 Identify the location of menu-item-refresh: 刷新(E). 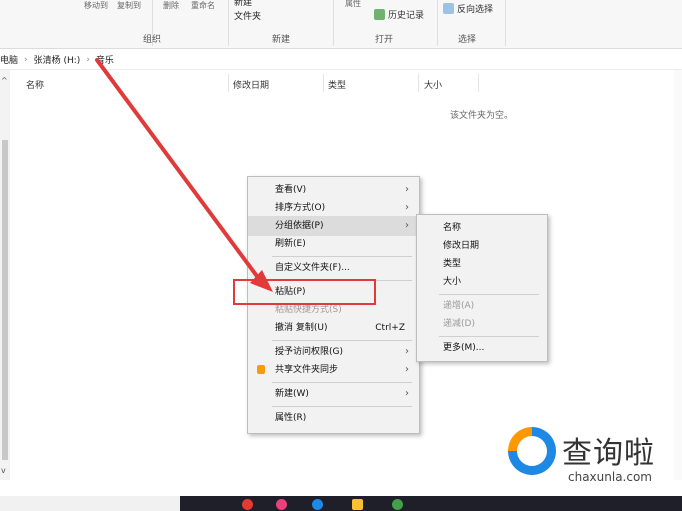
(332, 244).